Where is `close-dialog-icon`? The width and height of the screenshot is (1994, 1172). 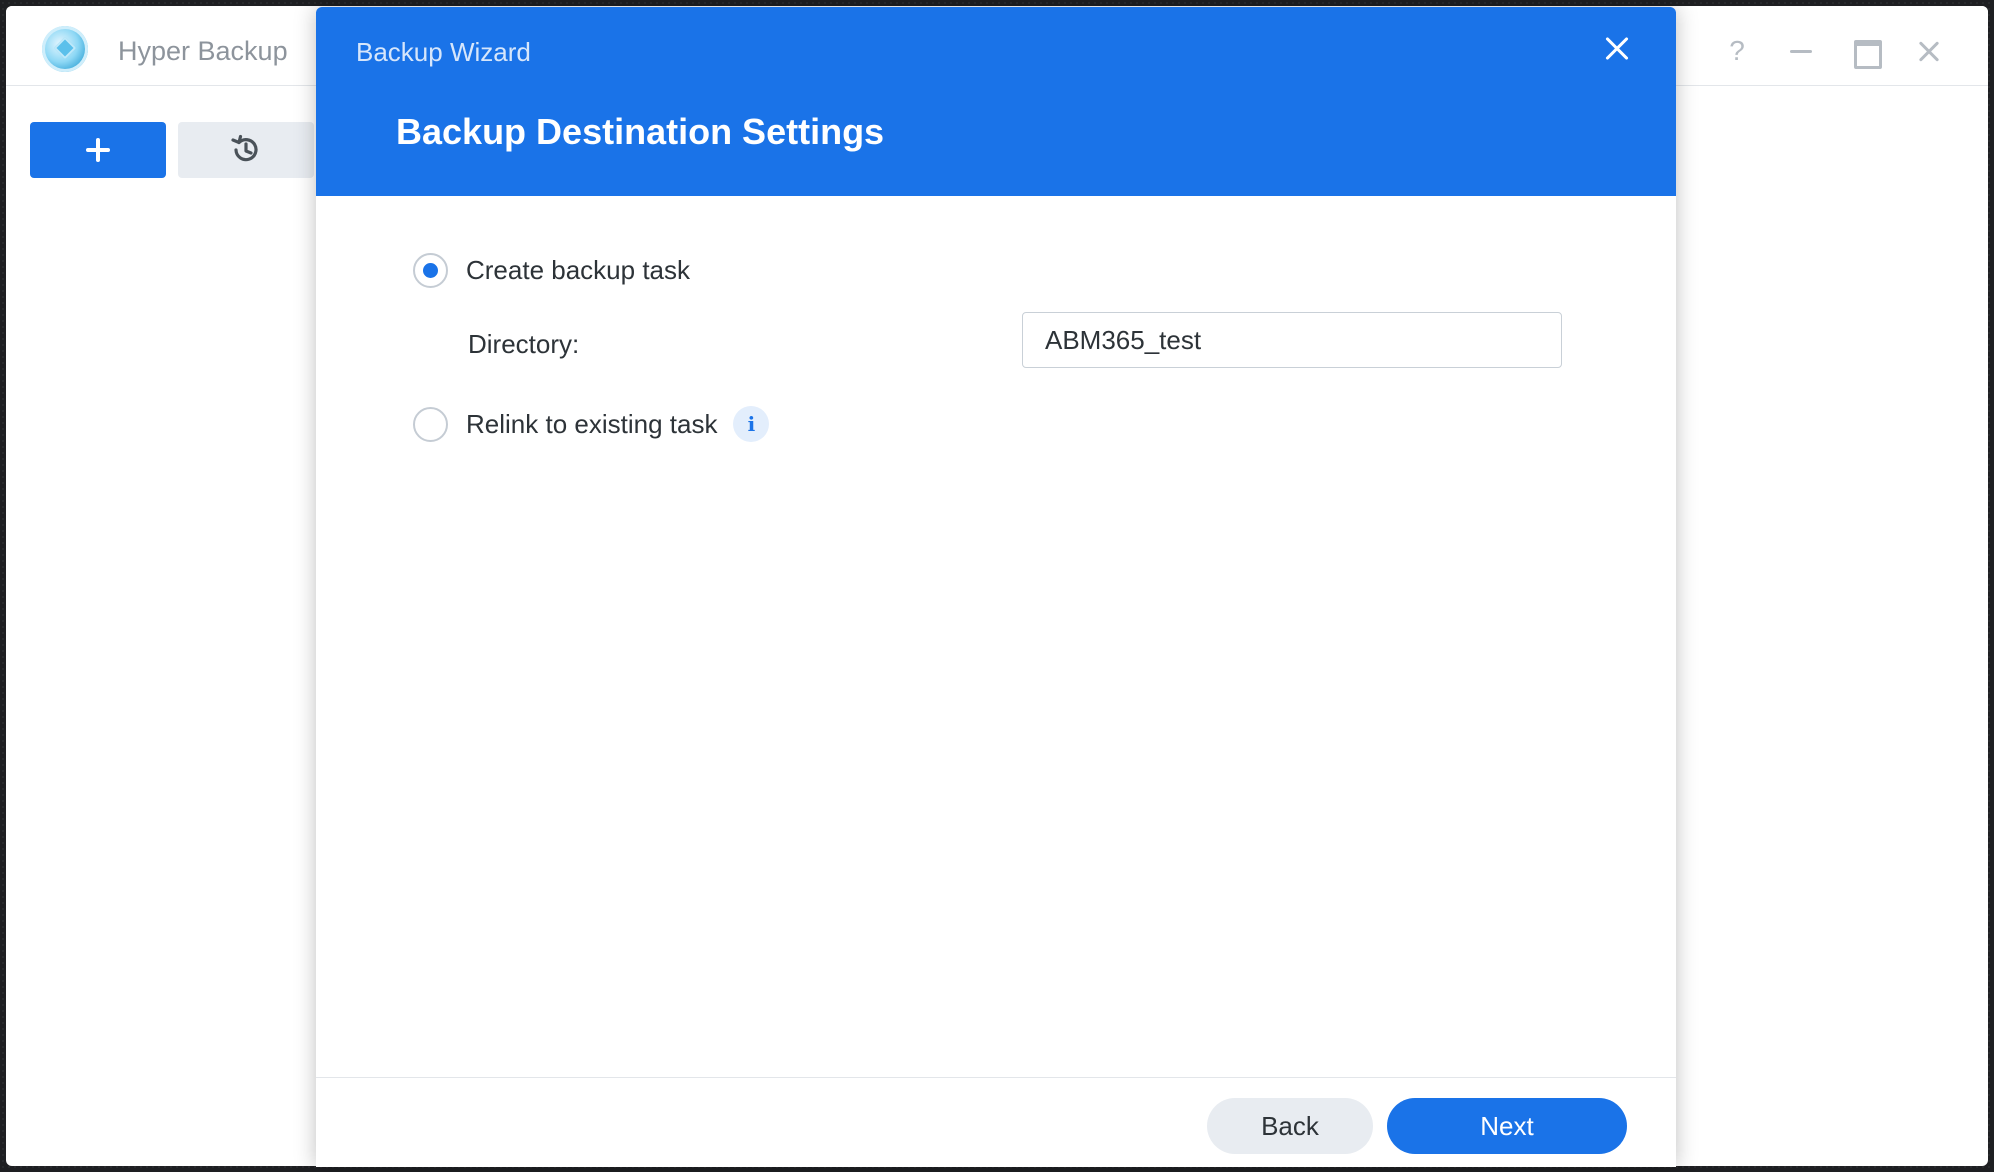
close-dialog-icon is located at coordinates (1617, 48).